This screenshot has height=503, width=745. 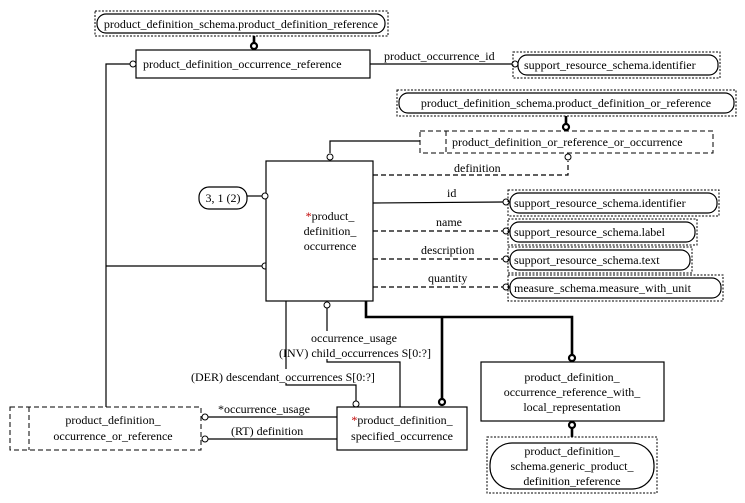 What do you see at coordinates (334, 216) in the screenshot?
I see `main-label-line: product_` at bounding box center [334, 216].